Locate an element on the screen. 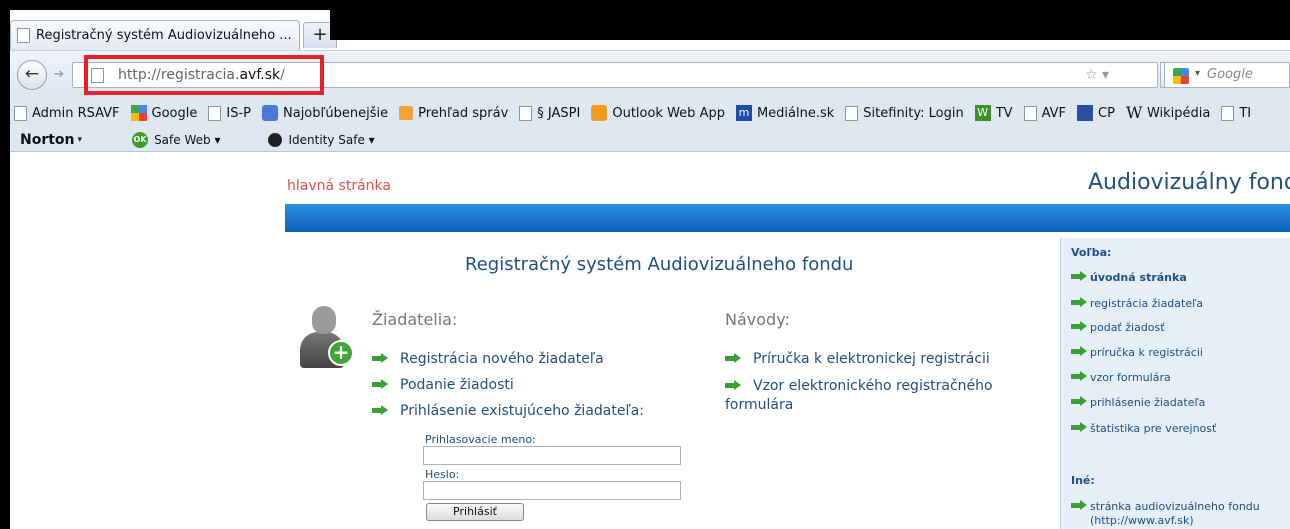 The image size is (1290, 529). sidebar-item-guide: príručka k registrácii is located at coordinates (1137, 352).